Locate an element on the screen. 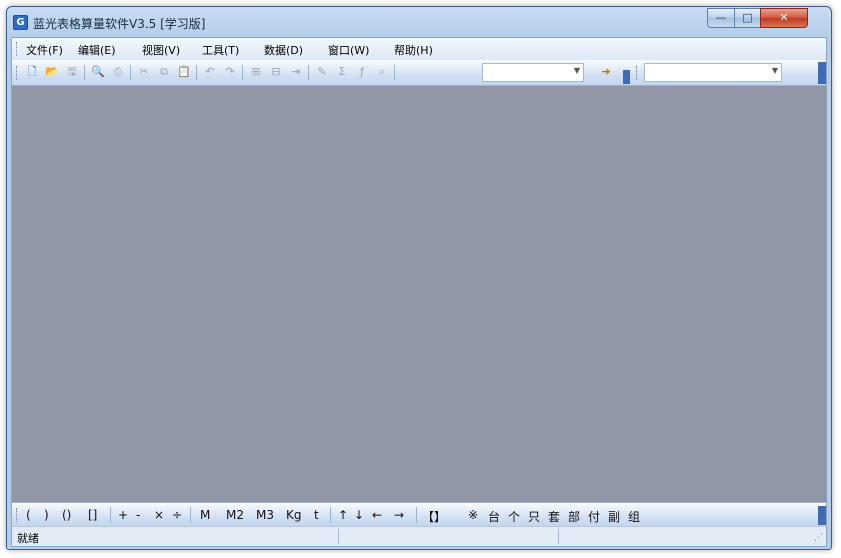  menu-data: 数据(D) is located at coordinates (283, 50).